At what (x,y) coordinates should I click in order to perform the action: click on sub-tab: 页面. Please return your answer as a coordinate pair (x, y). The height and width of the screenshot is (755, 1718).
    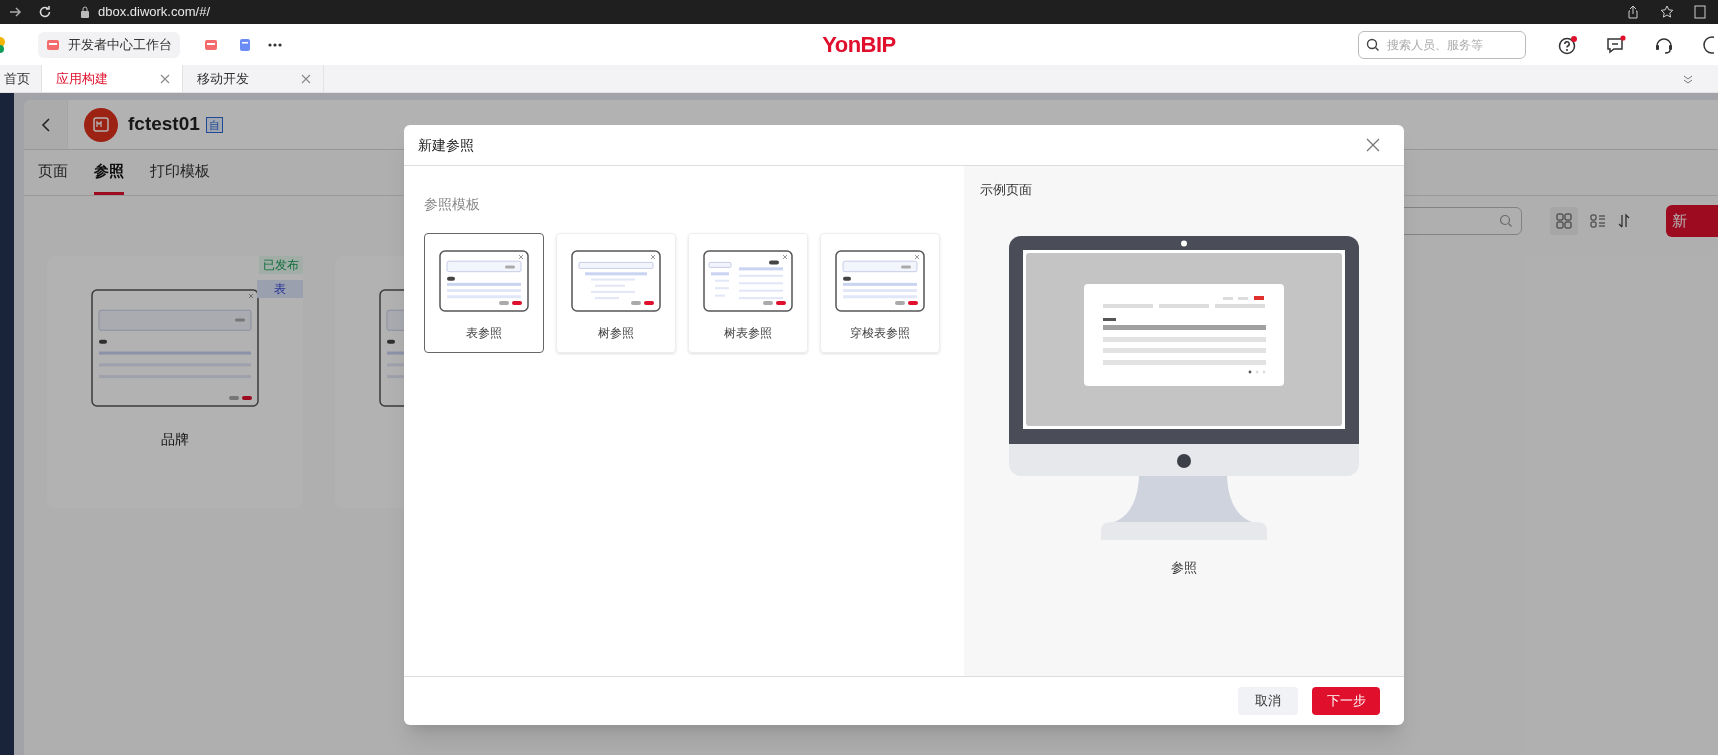
    Looking at the image, I should click on (53, 172).